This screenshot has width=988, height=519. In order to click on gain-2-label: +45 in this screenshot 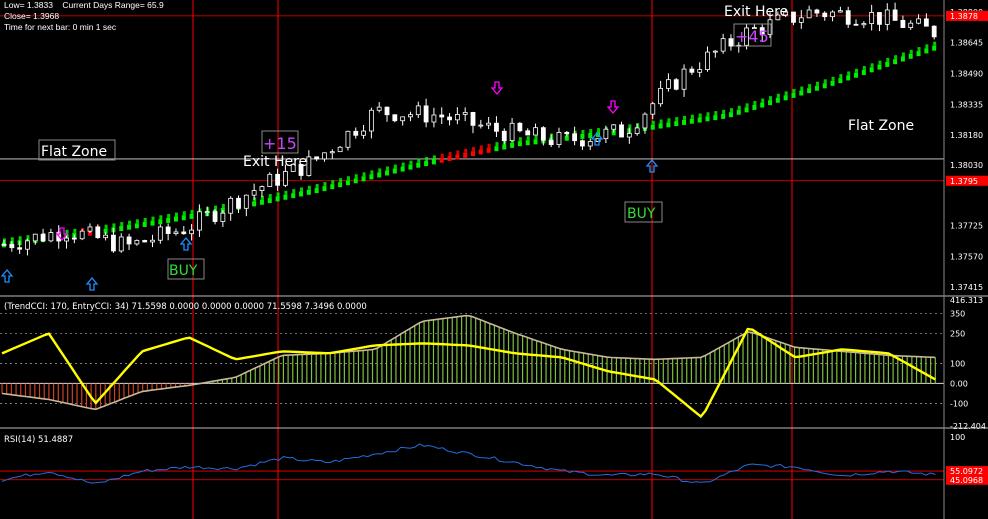, I will do `click(752, 36)`.